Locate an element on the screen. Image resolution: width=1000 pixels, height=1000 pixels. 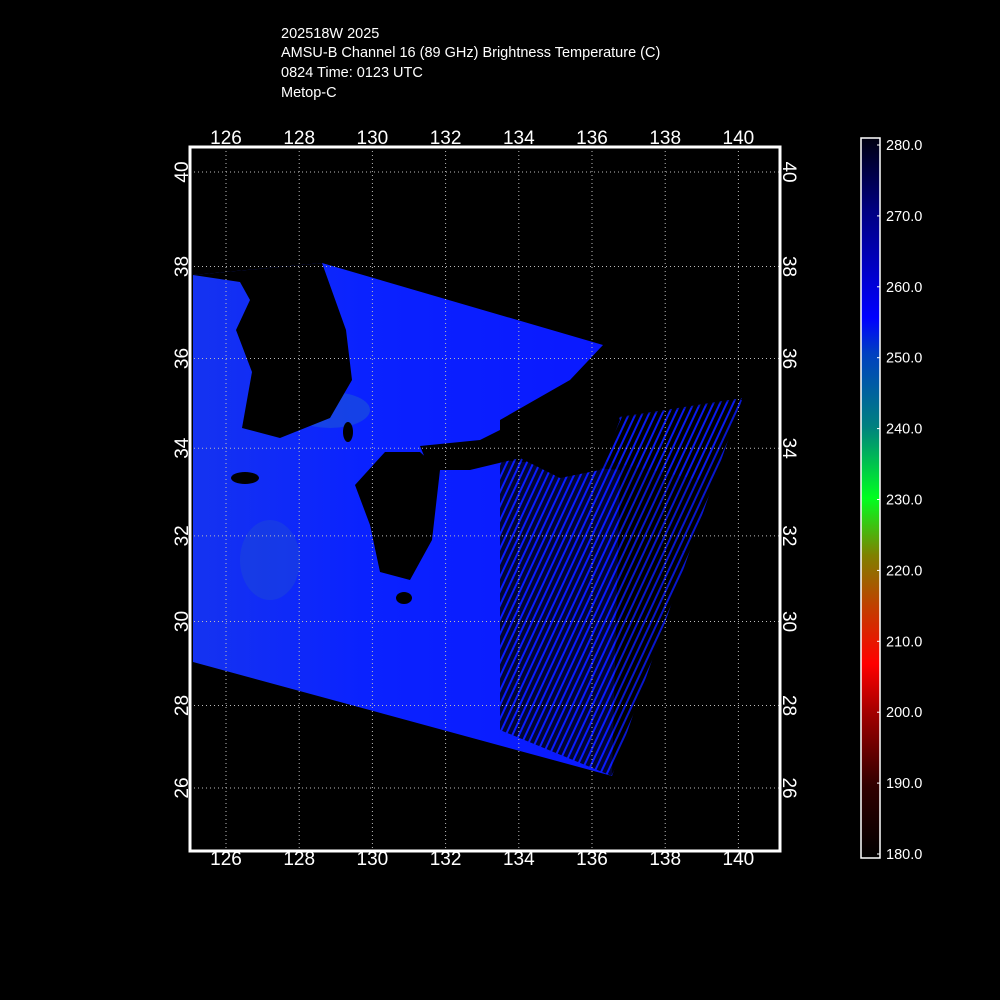
lon-tick-label-top: 128 is located at coordinates (299, 138).